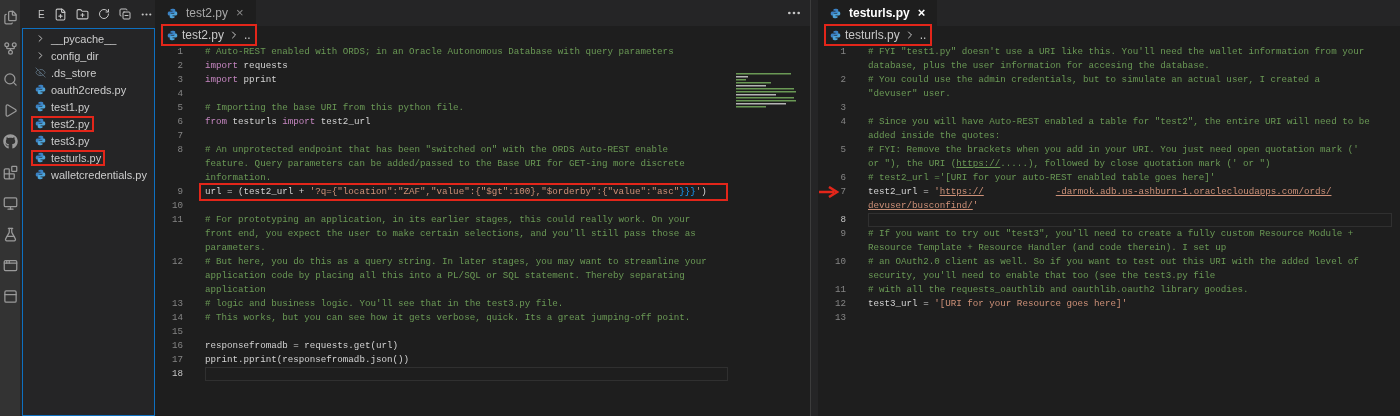 The height and width of the screenshot is (416, 1400). I want to click on code-line: front end, you expect the user to make certain selections, and you'll still pass those as, so click(451, 234).